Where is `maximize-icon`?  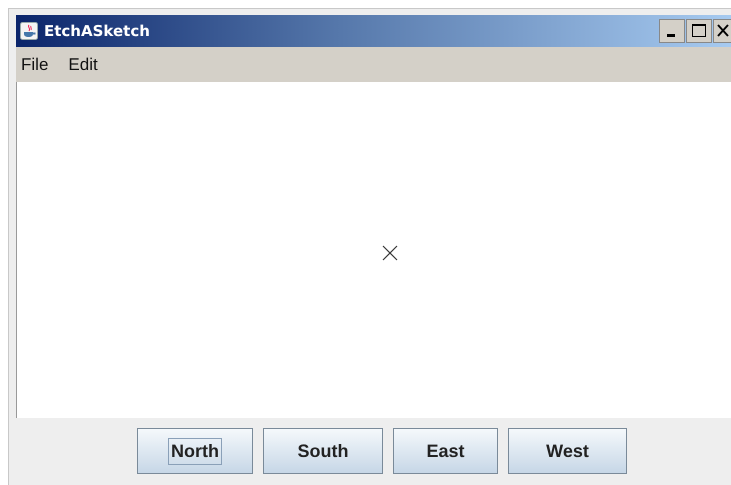
maximize-icon is located at coordinates (699, 31).